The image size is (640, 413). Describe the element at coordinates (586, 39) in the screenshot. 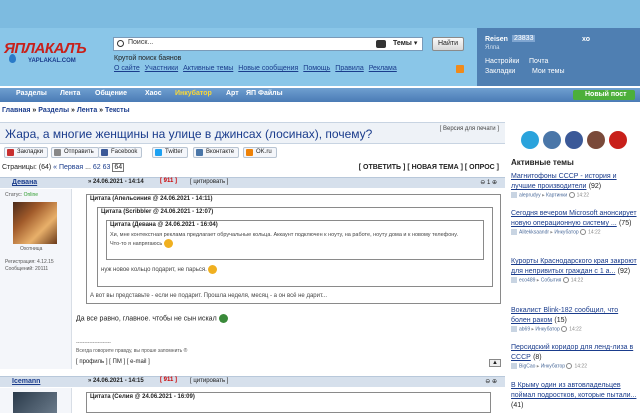

I see `user-xo: хо` at that location.